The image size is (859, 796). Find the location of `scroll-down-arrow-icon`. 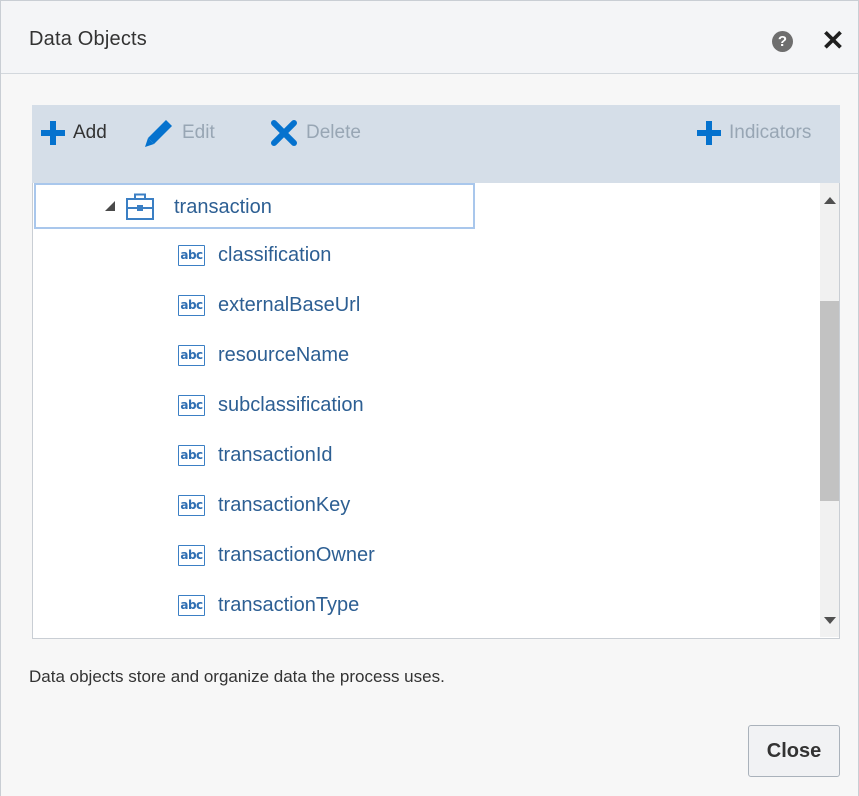

scroll-down-arrow-icon is located at coordinates (830, 620).